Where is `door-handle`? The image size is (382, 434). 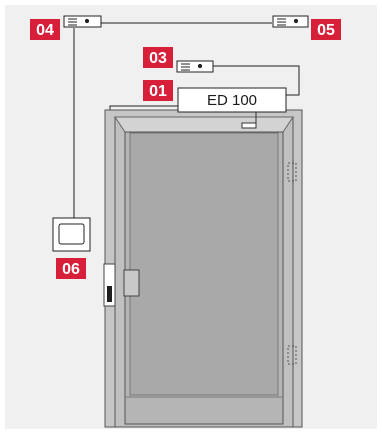 door-handle is located at coordinates (131, 283).